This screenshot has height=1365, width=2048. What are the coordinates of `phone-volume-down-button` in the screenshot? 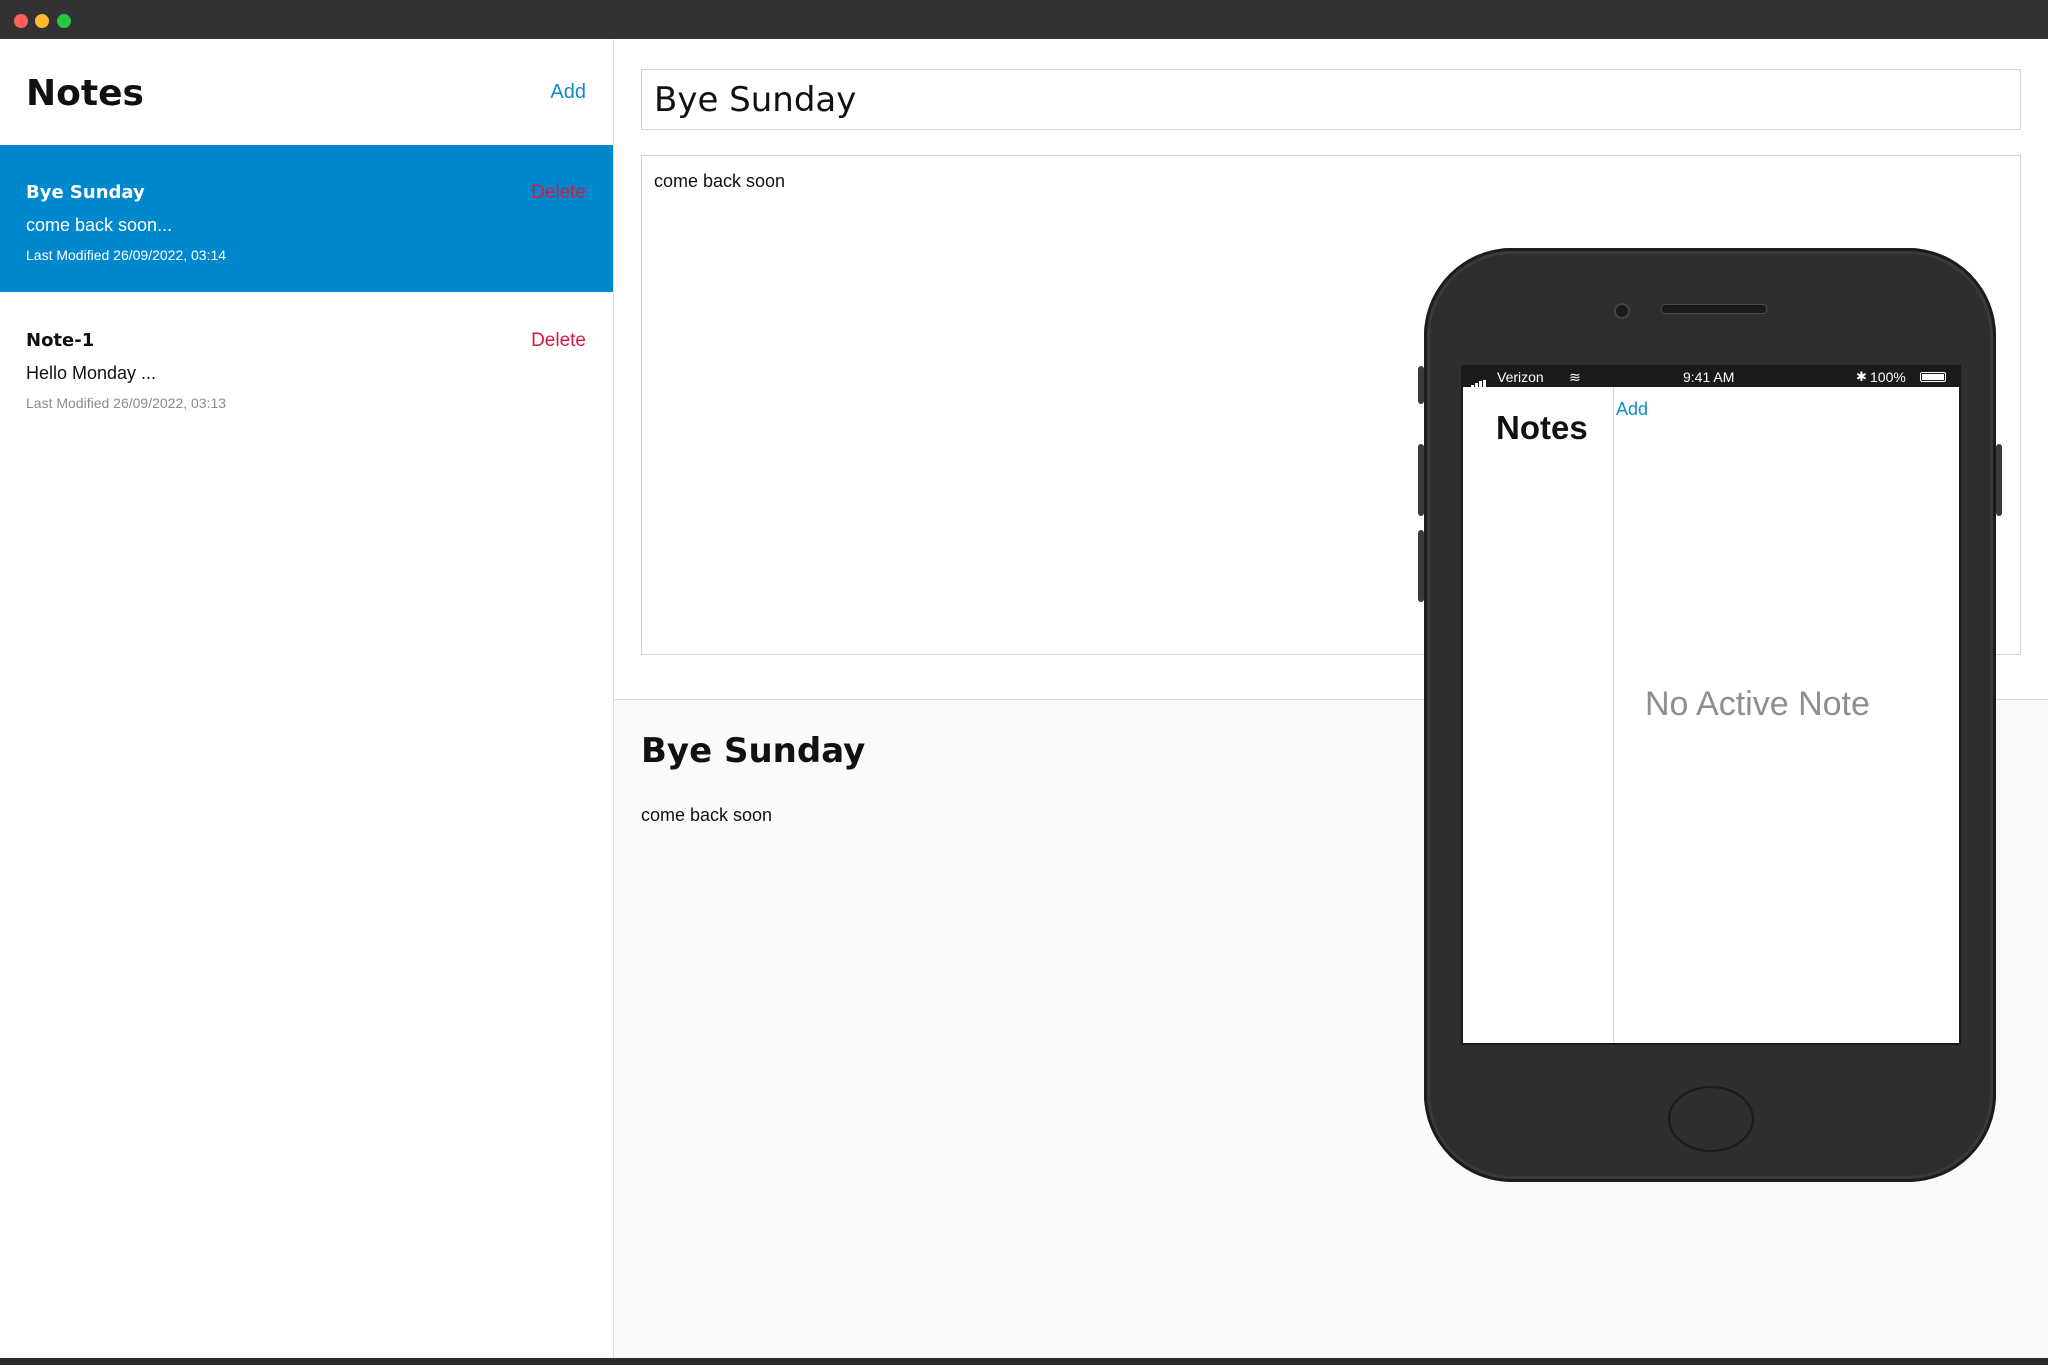 It's located at (1421, 566).